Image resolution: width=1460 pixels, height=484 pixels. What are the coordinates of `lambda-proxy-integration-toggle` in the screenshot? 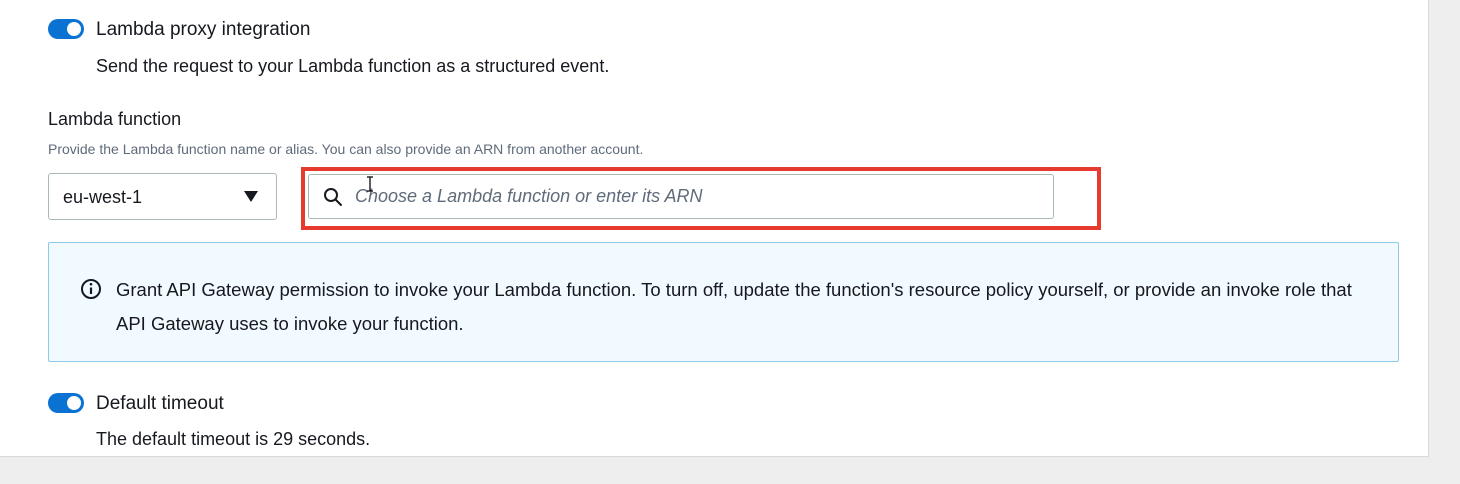 It's located at (66, 29).